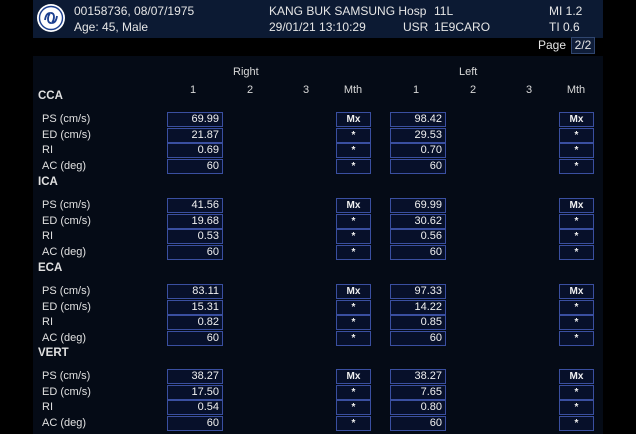  I want to click on left-value-field: 30.62, so click(418, 221).